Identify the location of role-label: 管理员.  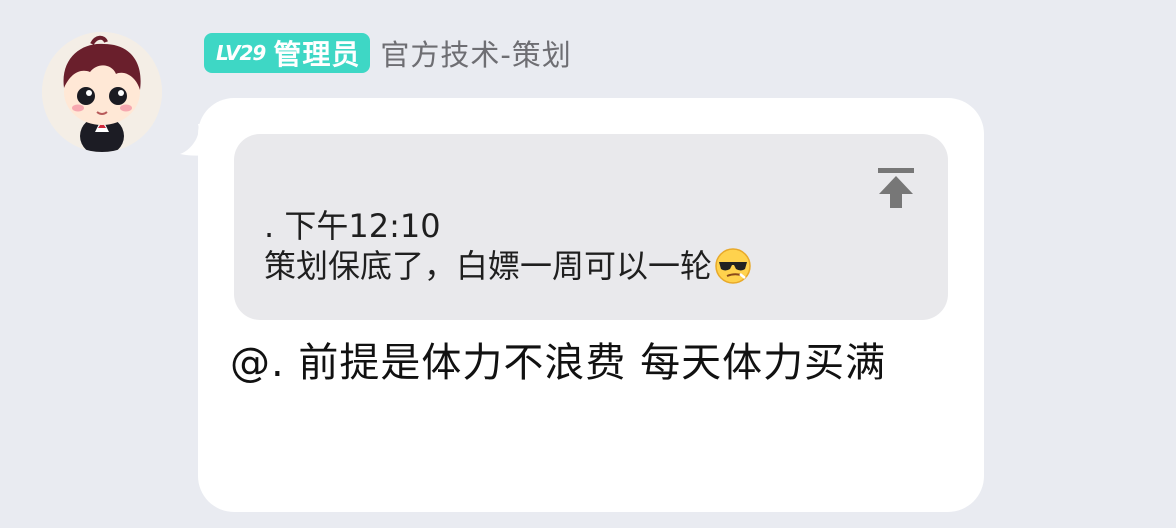
(317, 54).